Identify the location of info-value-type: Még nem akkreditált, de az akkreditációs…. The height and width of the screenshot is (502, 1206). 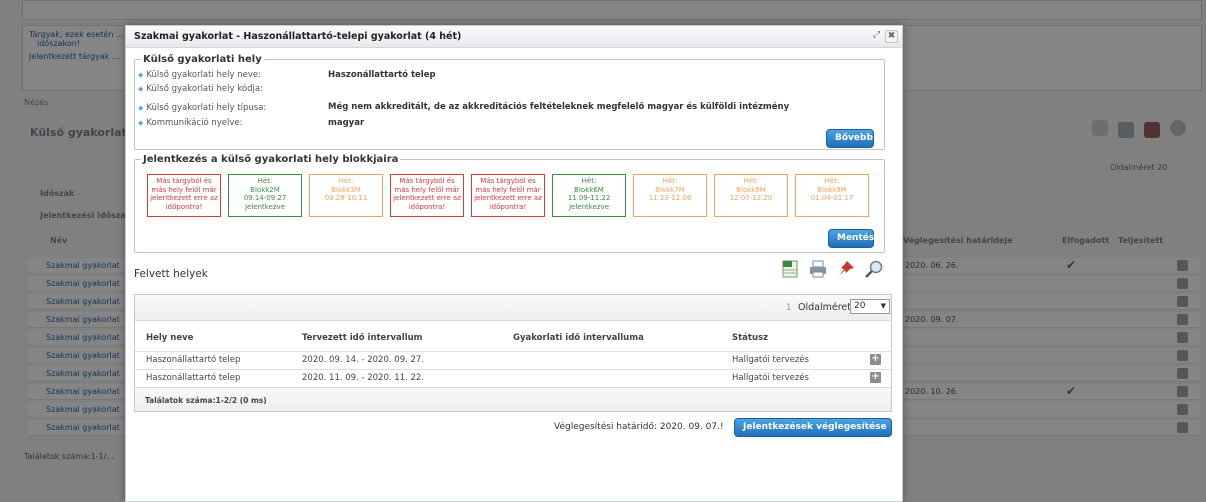
(559, 107).